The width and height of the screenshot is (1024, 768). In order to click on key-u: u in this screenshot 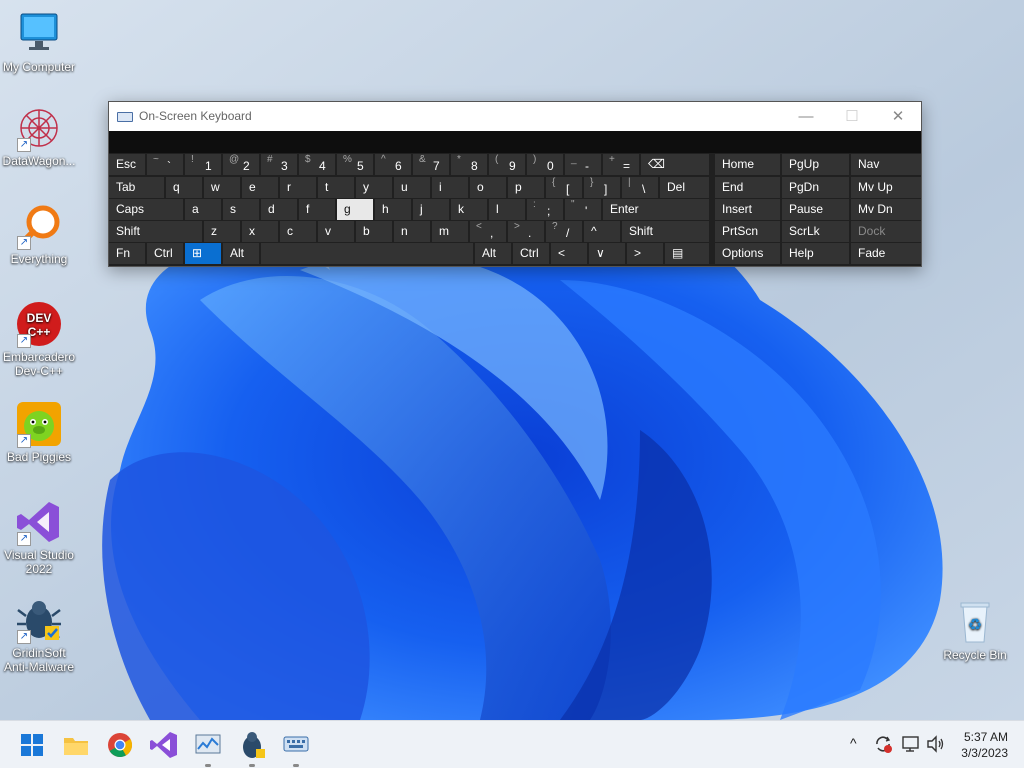, I will do `click(412, 187)`.